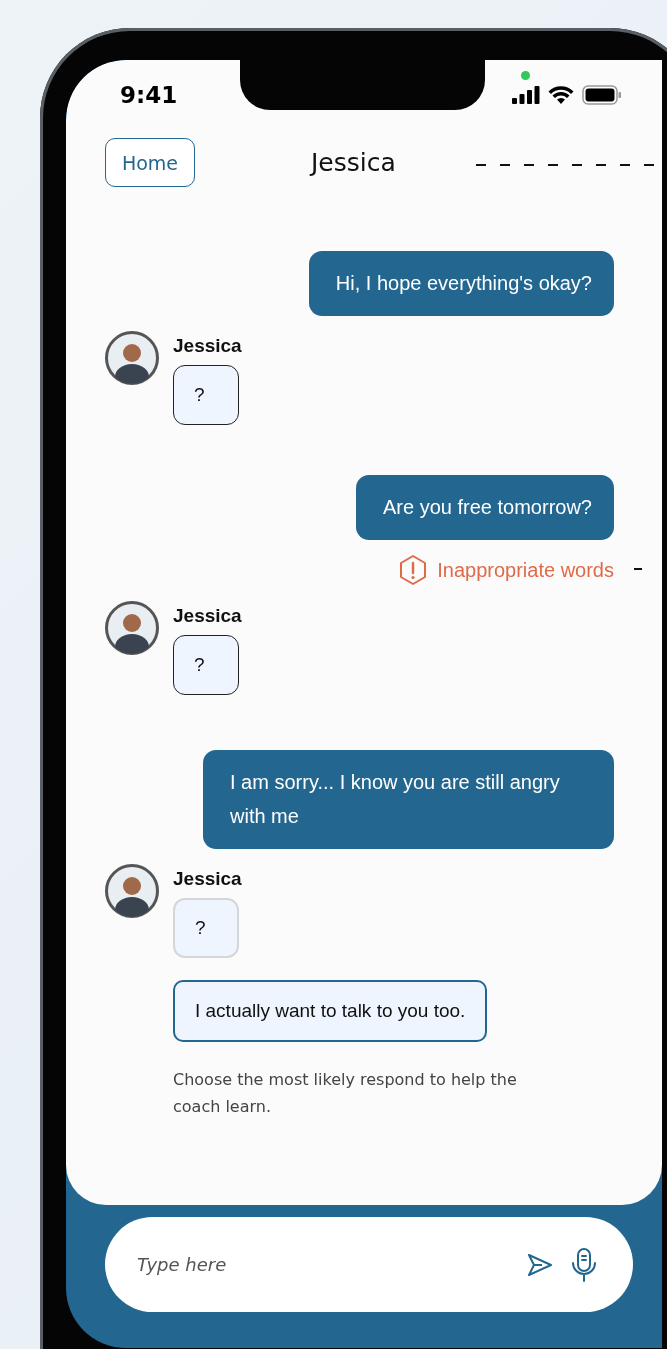  Describe the element at coordinates (345, 1093) in the screenshot. I see `hint-text: Choose the most likely respond to help the coach learn.` at that location.